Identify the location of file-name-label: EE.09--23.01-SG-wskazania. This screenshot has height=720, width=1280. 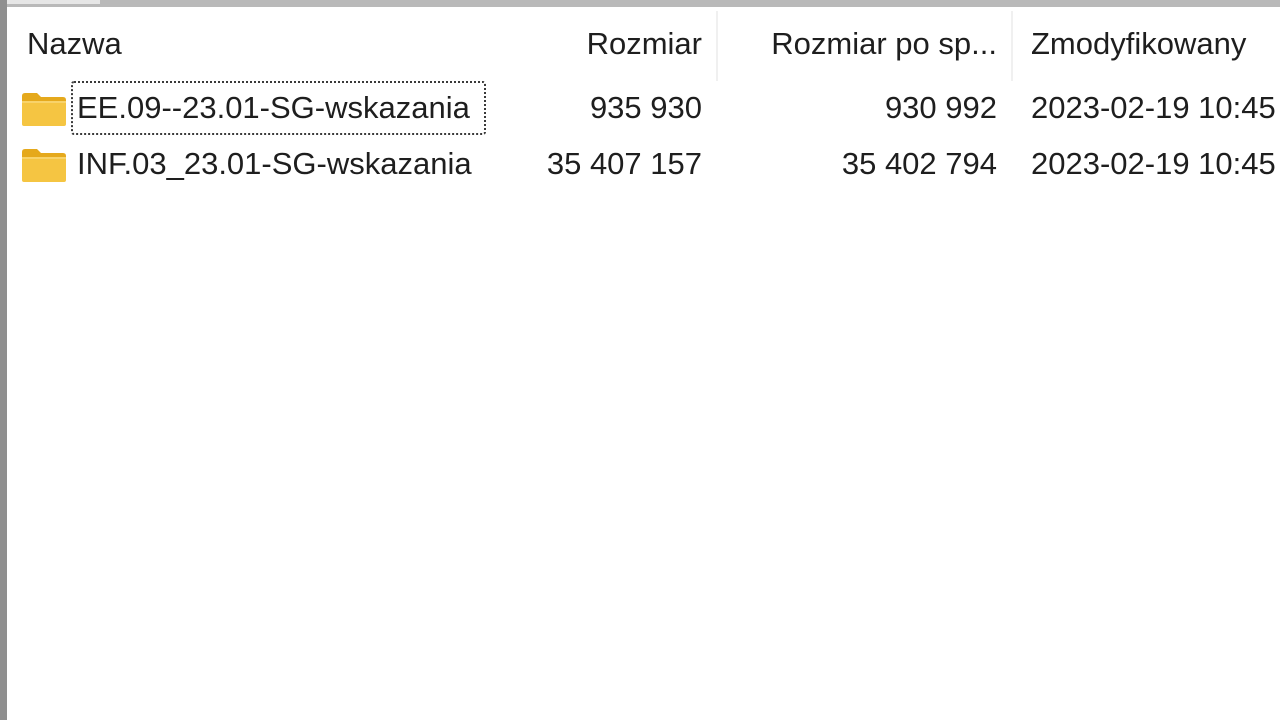
(278, 108).